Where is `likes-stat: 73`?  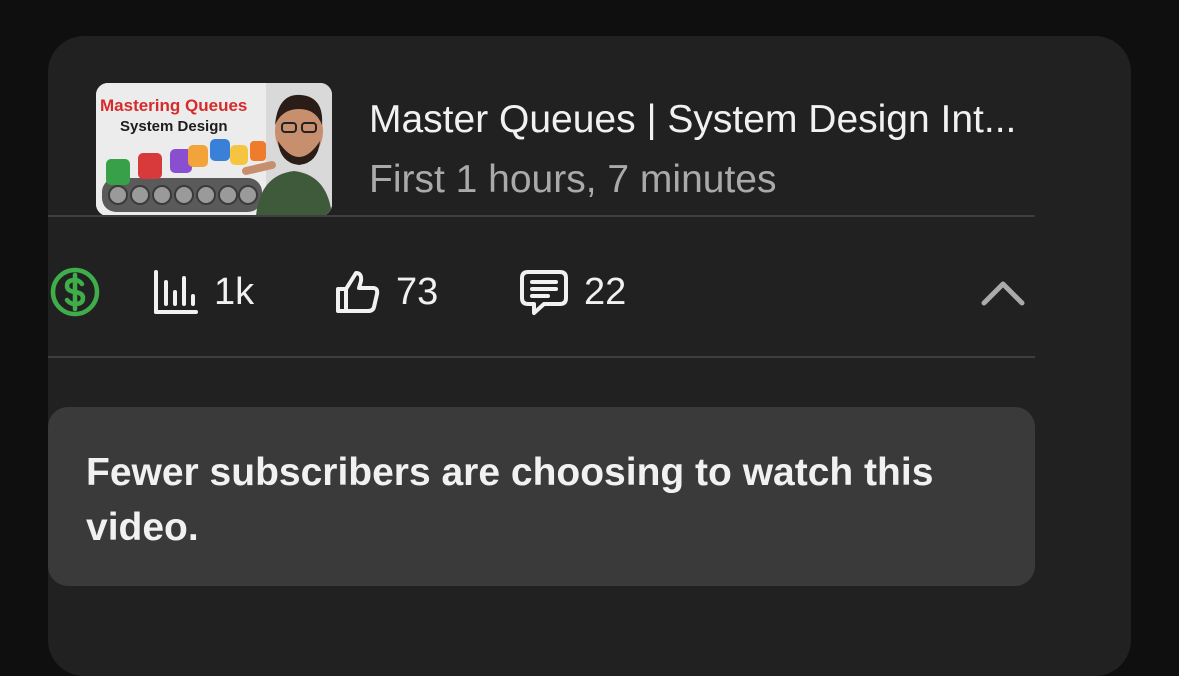
likes-stat: 73 is located at coordinates (385, 292).